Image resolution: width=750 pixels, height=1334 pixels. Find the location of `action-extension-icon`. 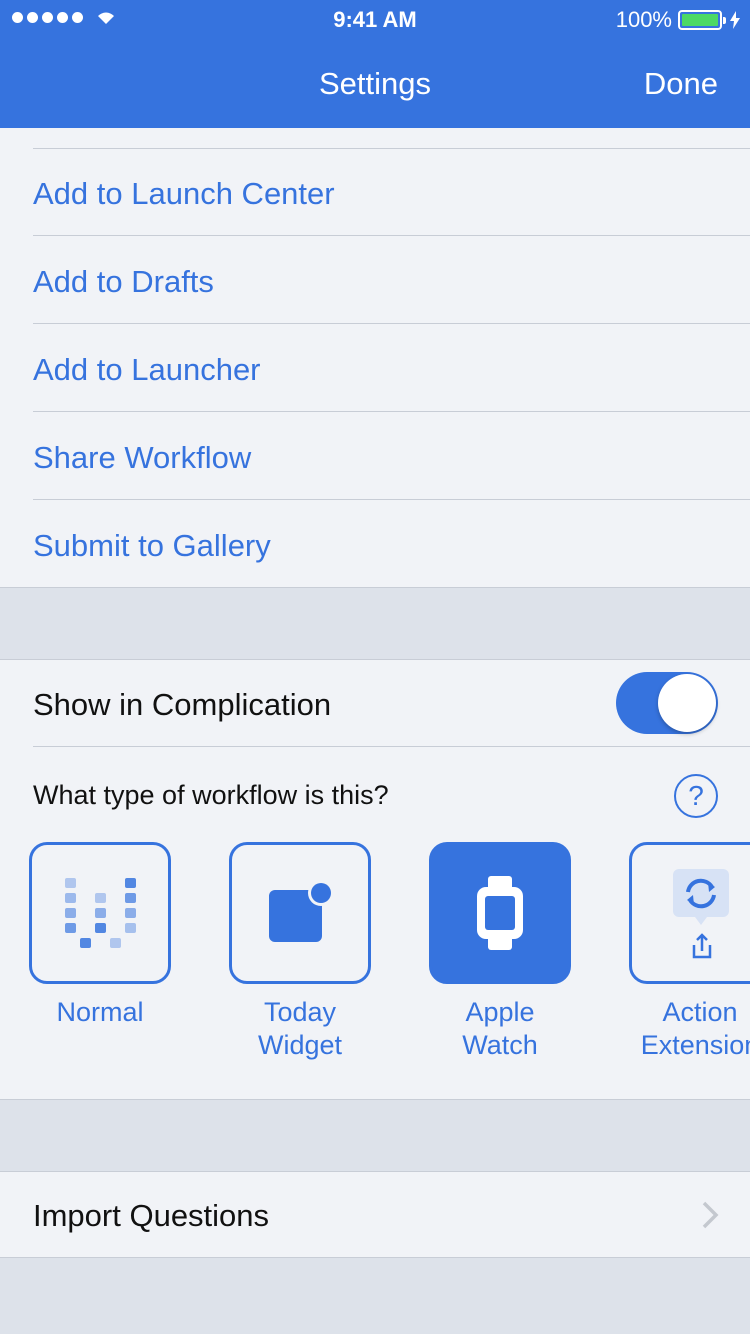

action-extension-icon is located at coordinates (701, 914).